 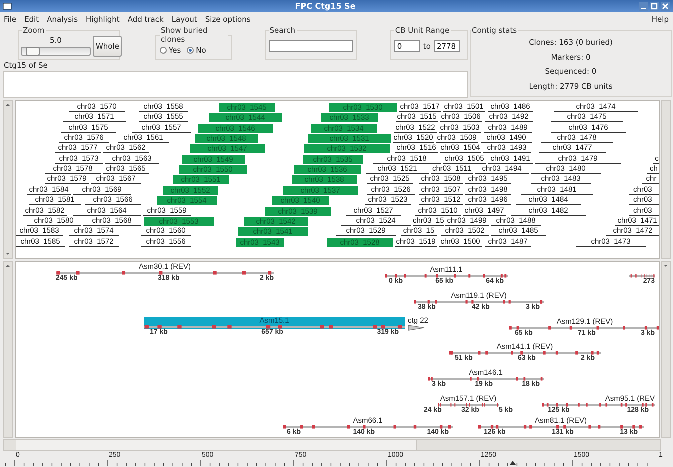 I want to click on slider-thumb, so click(x=33, y=51).